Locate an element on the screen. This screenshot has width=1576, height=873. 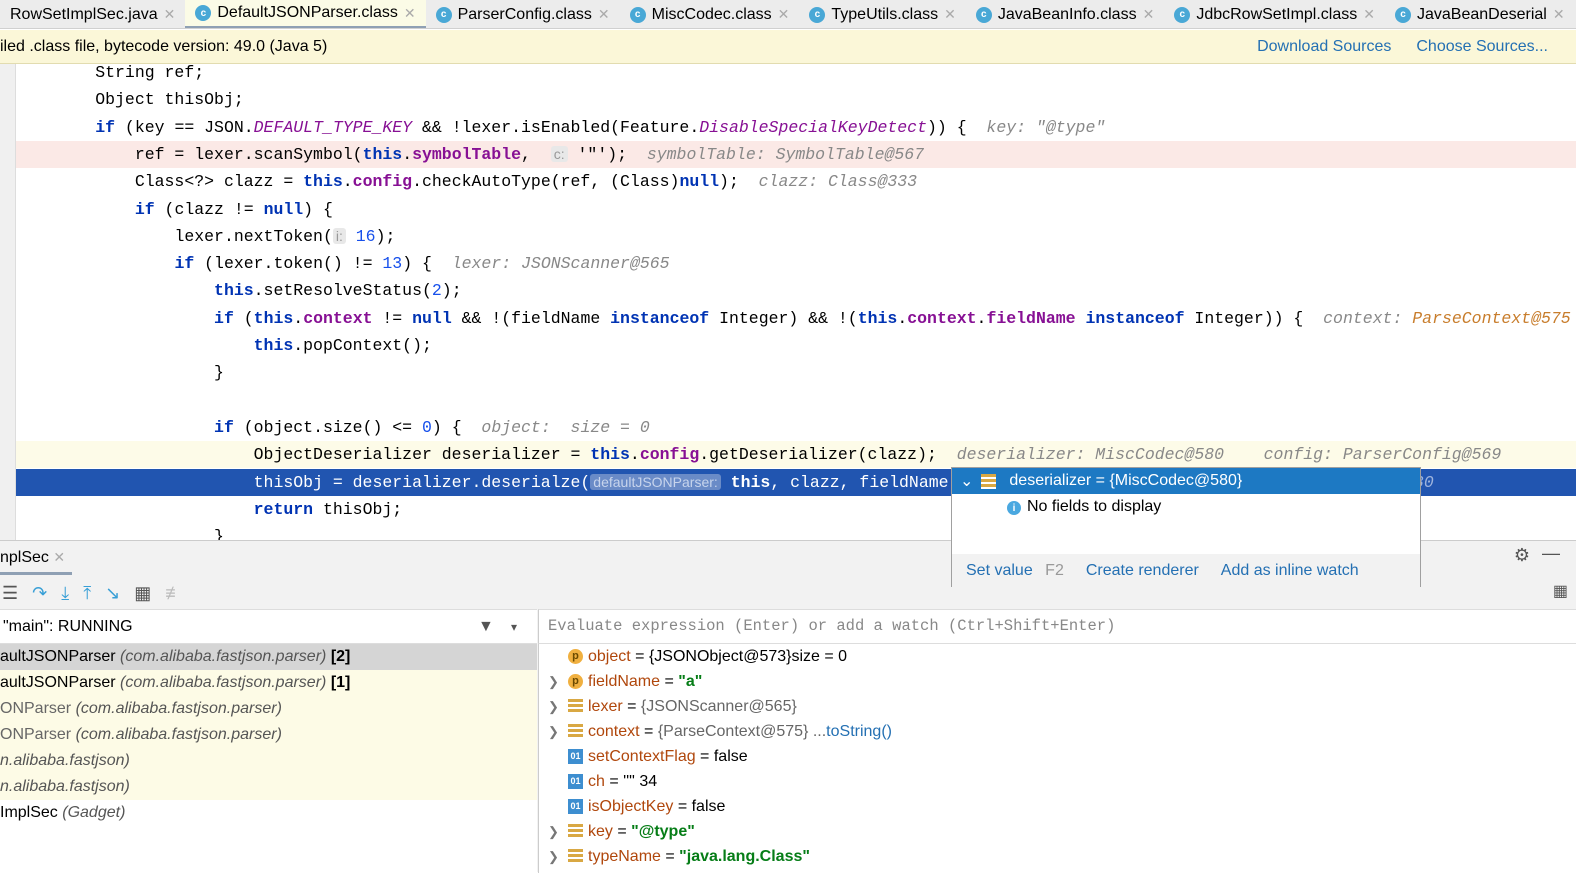
variable-row: 01 ch = '"' 34 is located at coordinates (1057, 781).